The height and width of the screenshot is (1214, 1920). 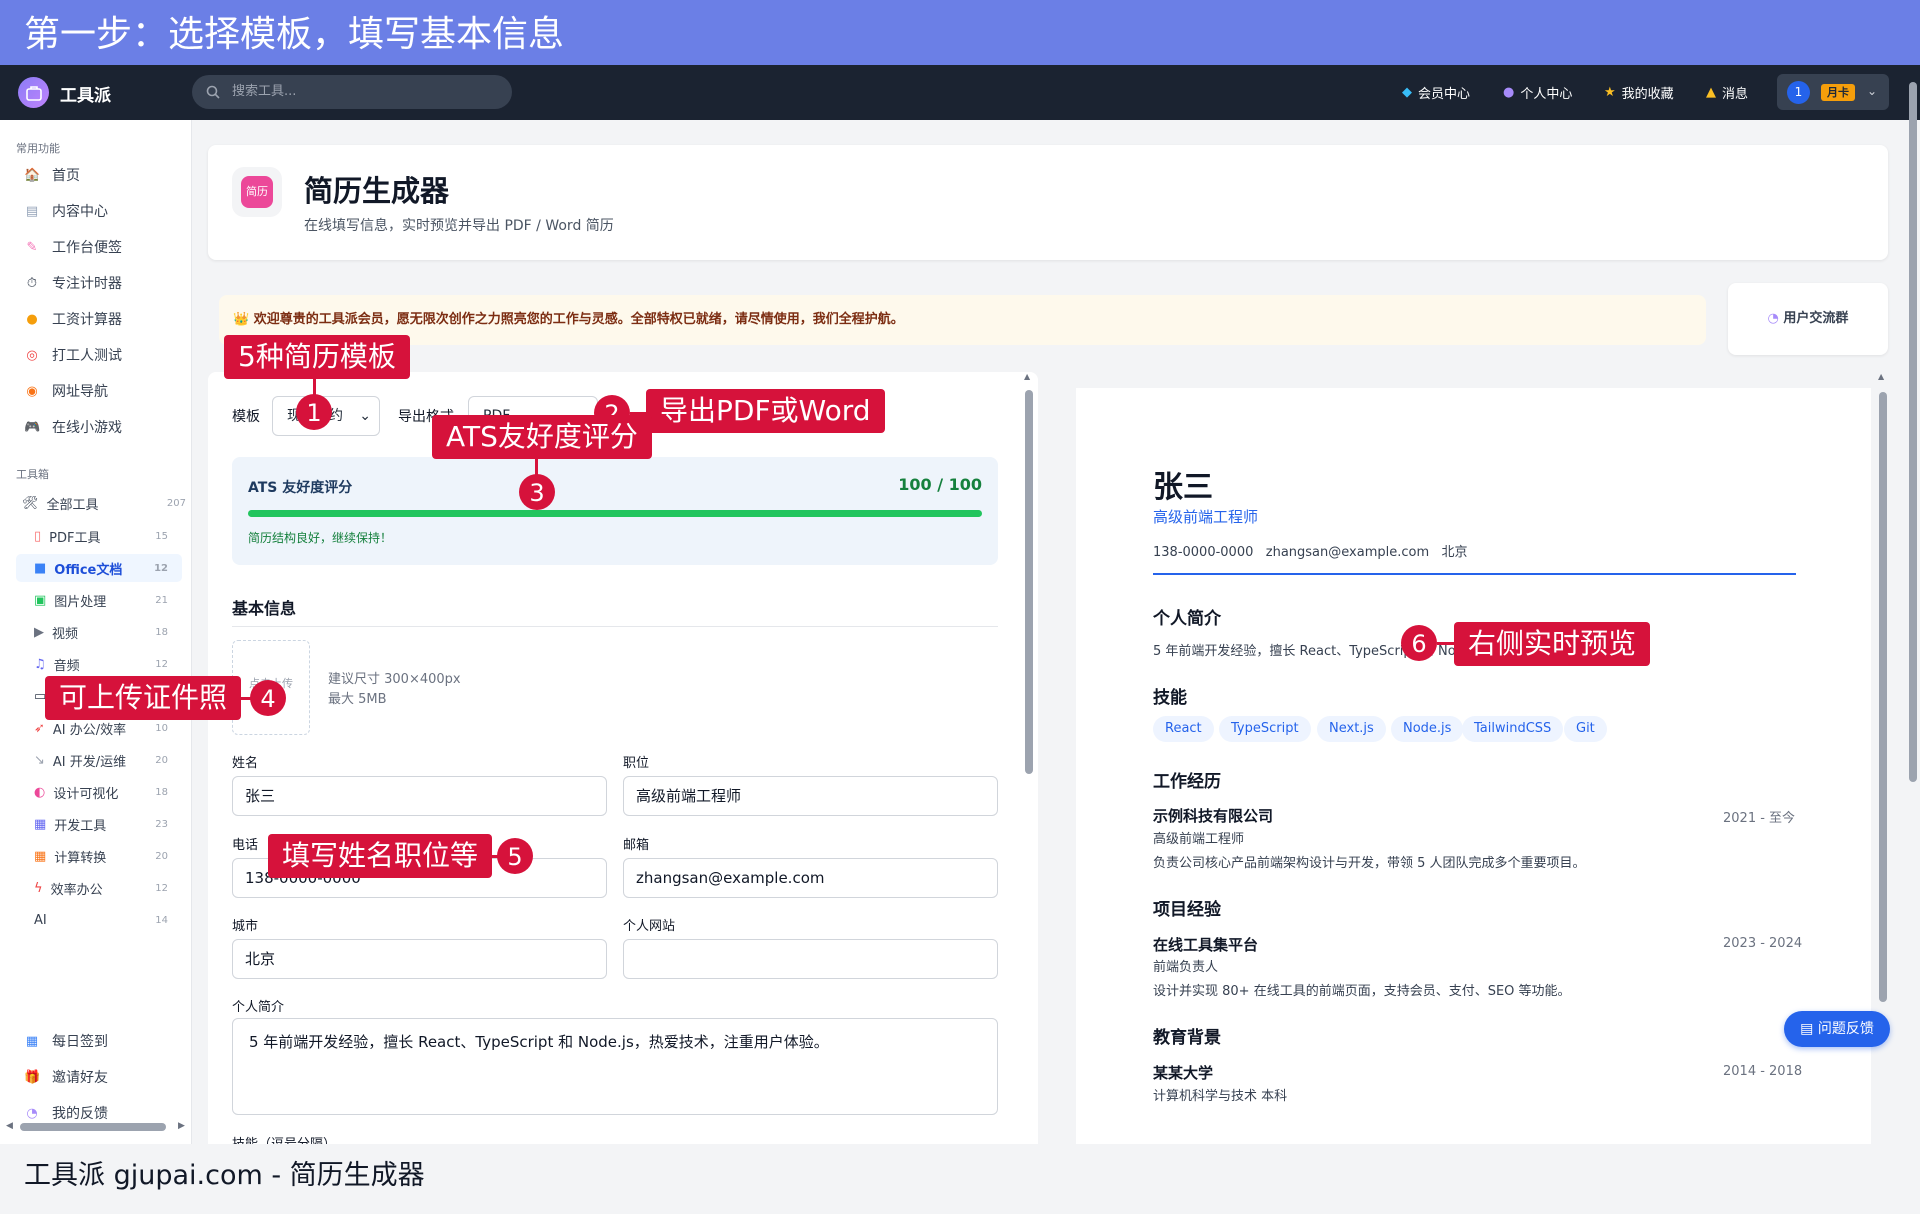 I want to click on sidebar-item-feedback: ◔ 我的反馈, so click(x=66, y=1113).